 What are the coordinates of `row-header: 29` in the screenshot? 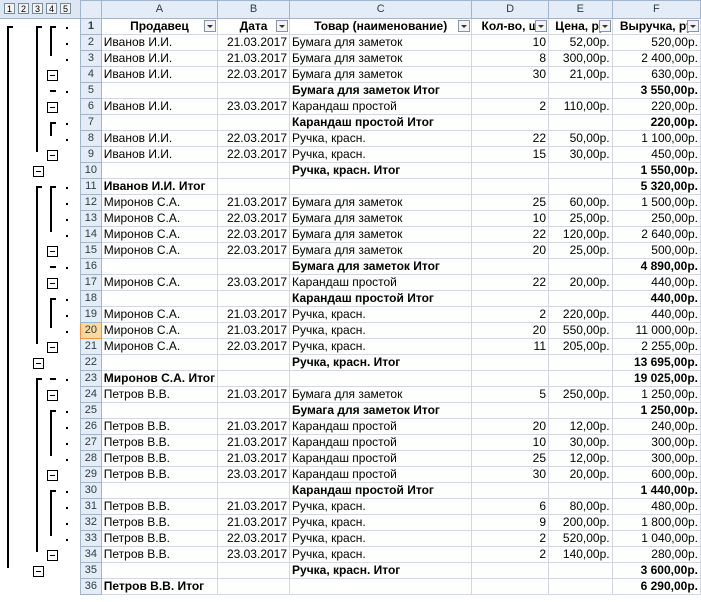 It's located at (91, 474).